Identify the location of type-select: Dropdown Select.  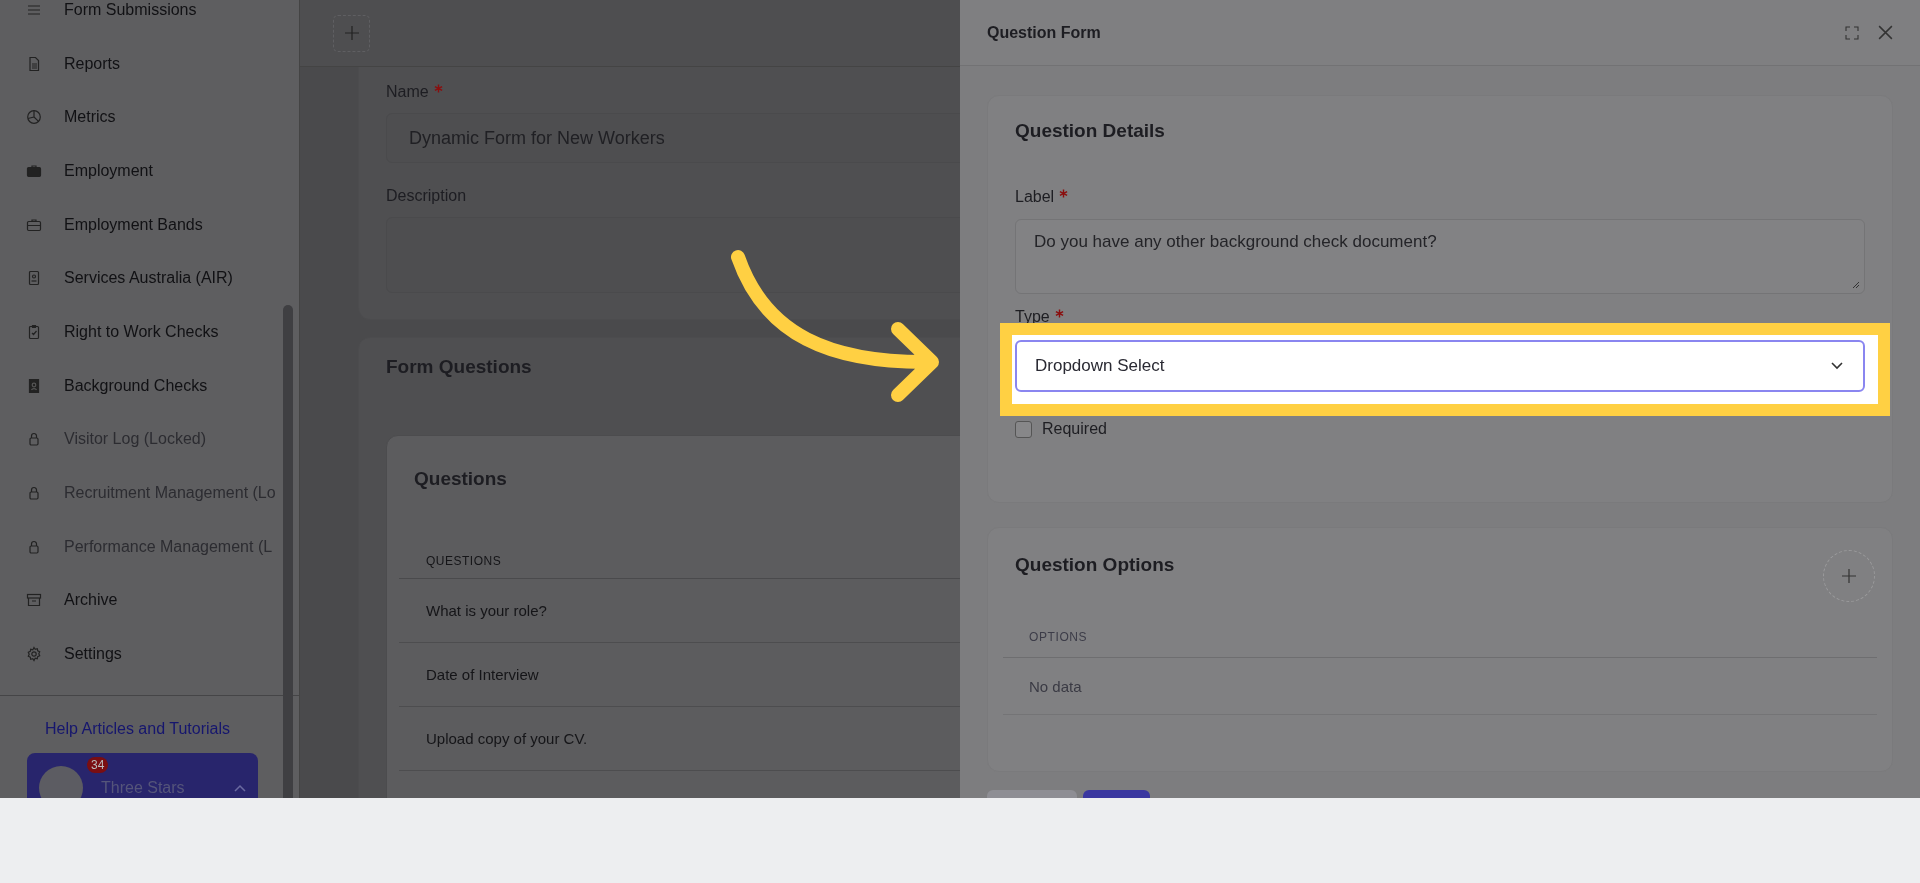
(1440, 366).